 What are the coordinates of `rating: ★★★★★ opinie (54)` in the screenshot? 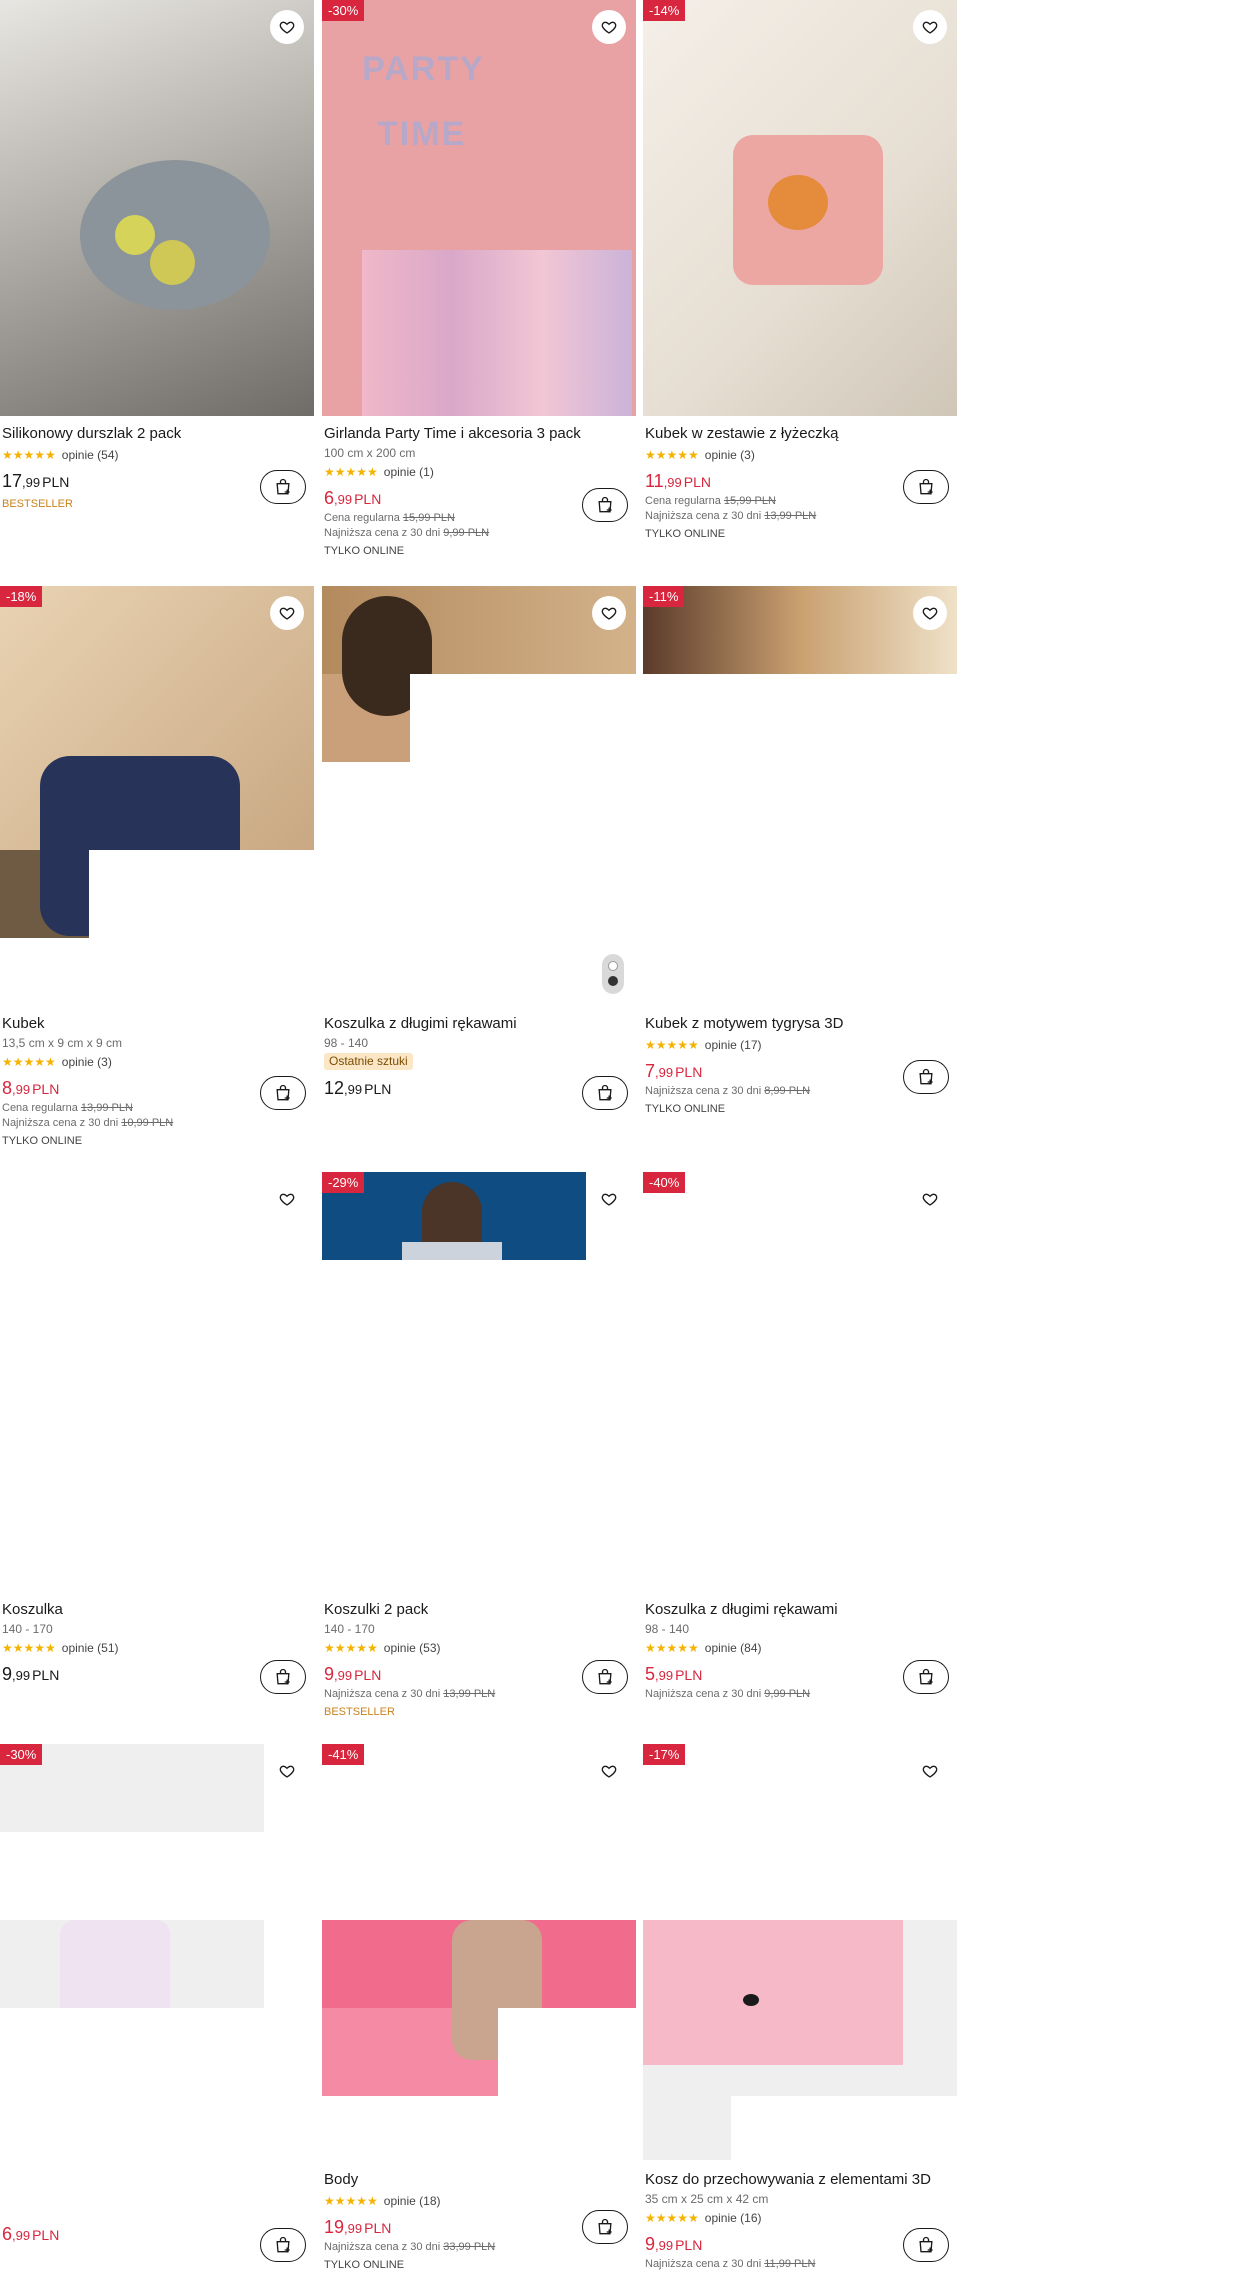 It's located at (157, 455).